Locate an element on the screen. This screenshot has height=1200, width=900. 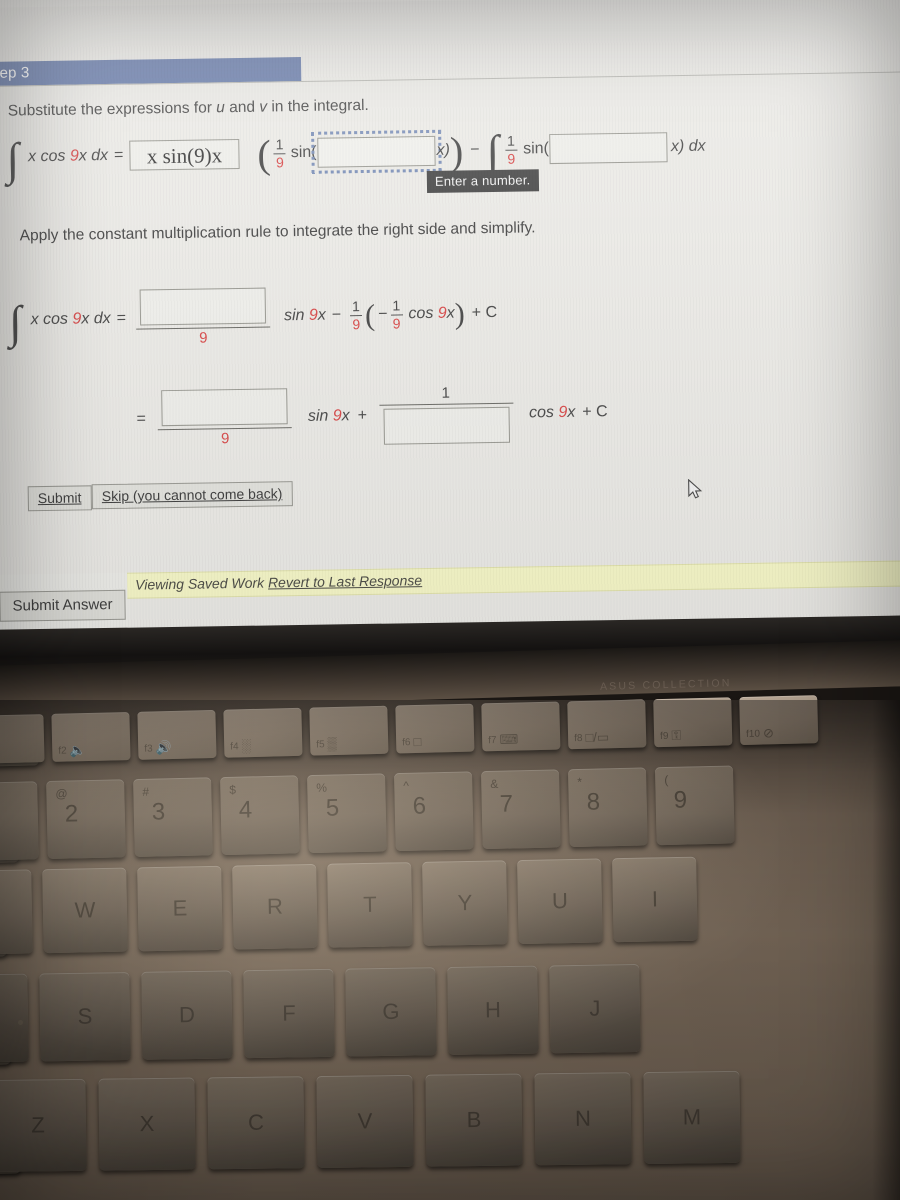
equation-3: = 9 sin 9x + 1 cos 9x + C is located at coordinates (372, 415).